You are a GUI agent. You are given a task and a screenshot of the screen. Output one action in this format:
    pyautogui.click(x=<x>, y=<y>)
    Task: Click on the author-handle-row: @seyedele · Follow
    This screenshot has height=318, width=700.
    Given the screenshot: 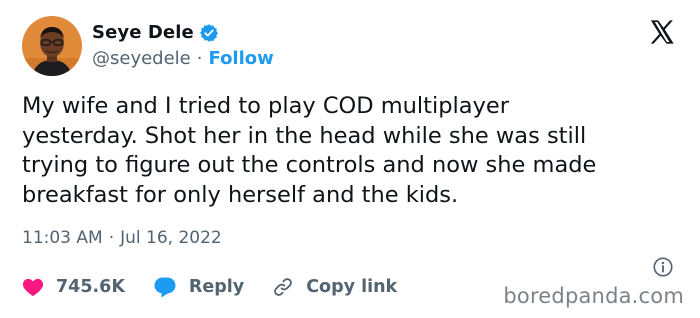 What is the action you would take?
    pyautogui.click(x=183, y=58)
    